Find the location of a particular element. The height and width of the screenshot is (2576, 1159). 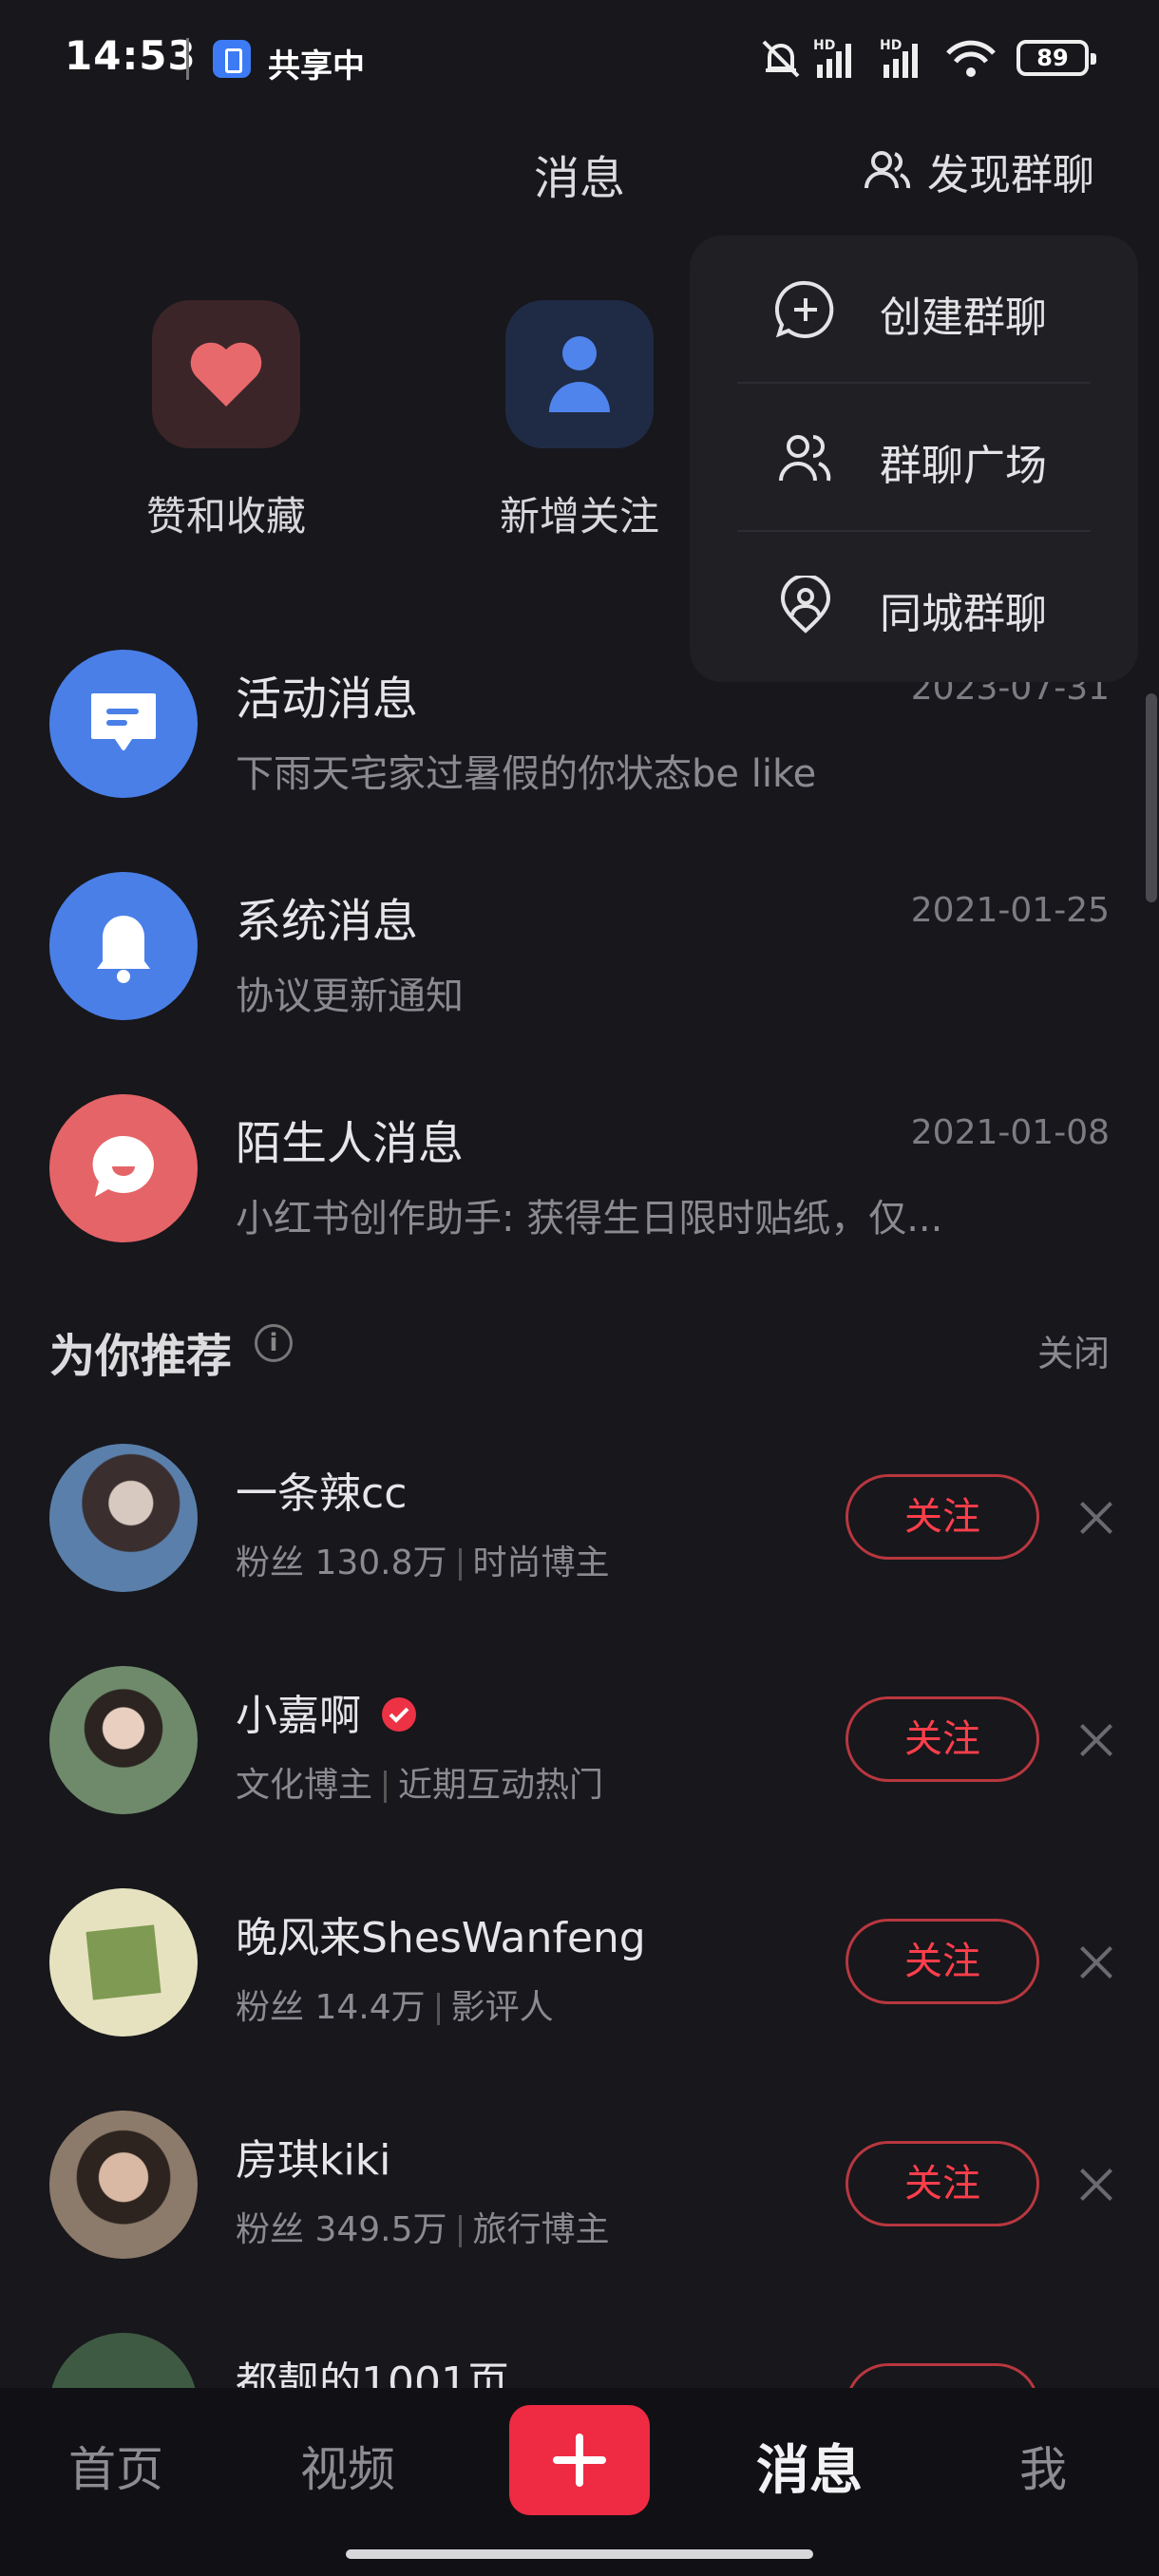

chat-bubble-icon is located at coordinates (123, 721).